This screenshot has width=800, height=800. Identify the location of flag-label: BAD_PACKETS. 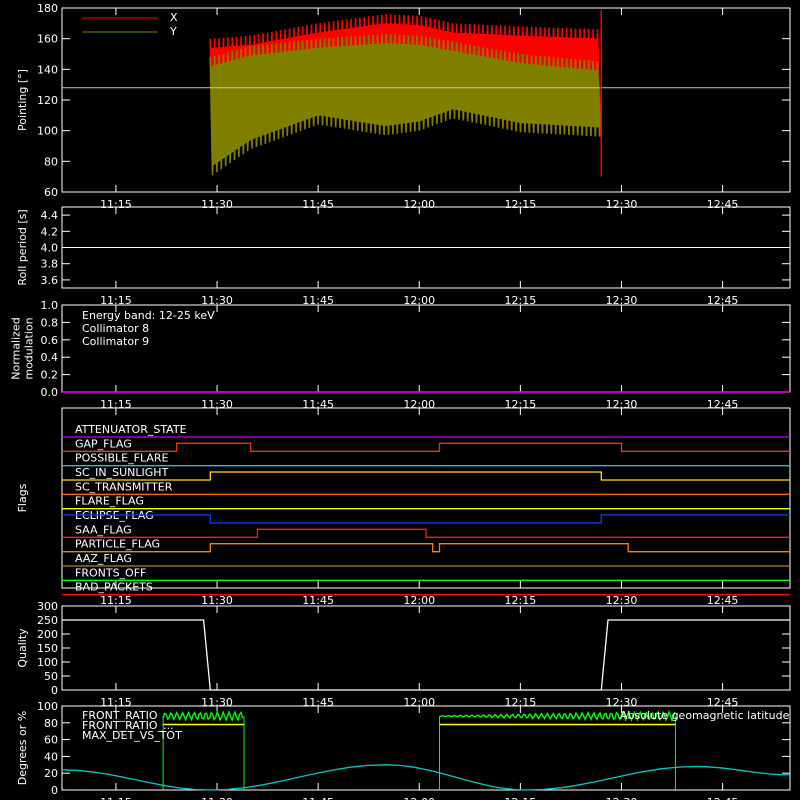
(114, 587).